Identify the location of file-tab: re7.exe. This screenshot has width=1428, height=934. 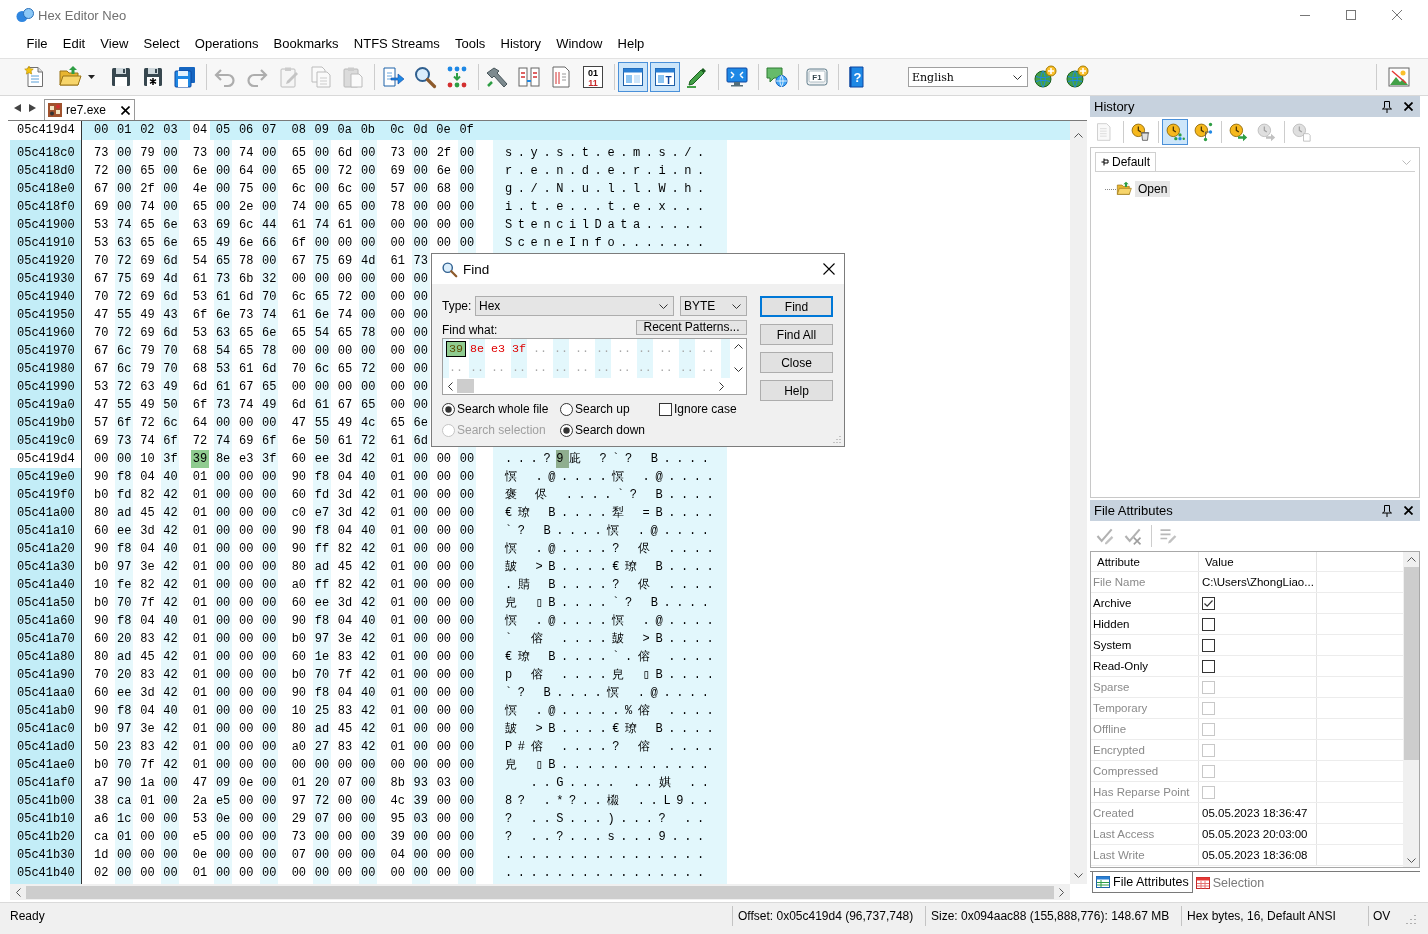
(90, 109).